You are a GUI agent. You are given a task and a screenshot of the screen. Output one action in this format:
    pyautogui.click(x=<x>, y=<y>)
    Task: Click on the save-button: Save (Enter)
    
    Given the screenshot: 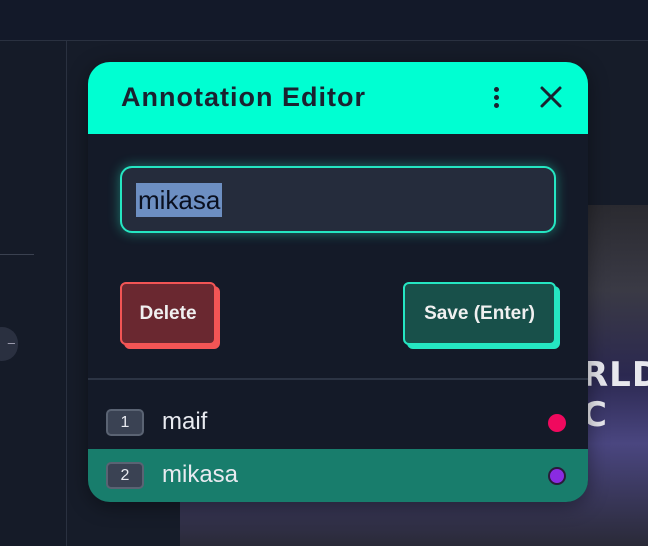 What is the action you would take?
    pyautogui.click(x=479, y=313)
    